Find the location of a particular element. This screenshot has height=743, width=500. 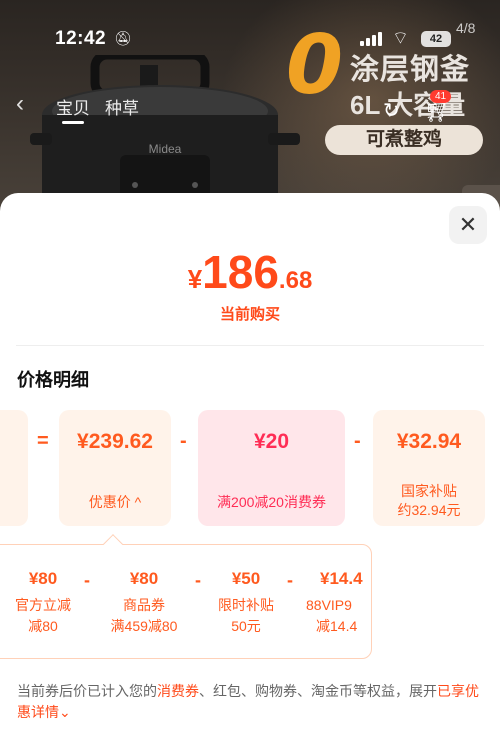

image-page-index: 4/8 is located at coordinates (466, 28).